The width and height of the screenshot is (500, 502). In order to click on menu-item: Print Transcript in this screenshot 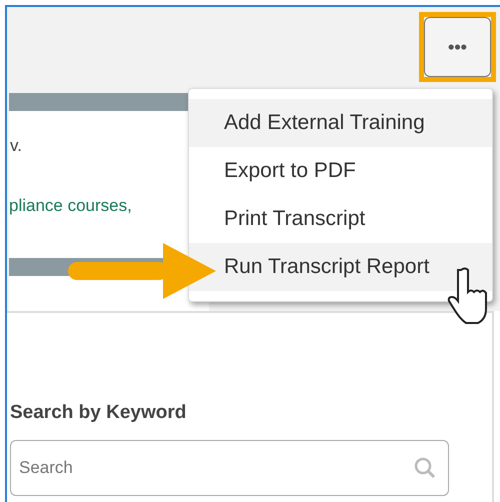, I will do `click(340, 219)`.